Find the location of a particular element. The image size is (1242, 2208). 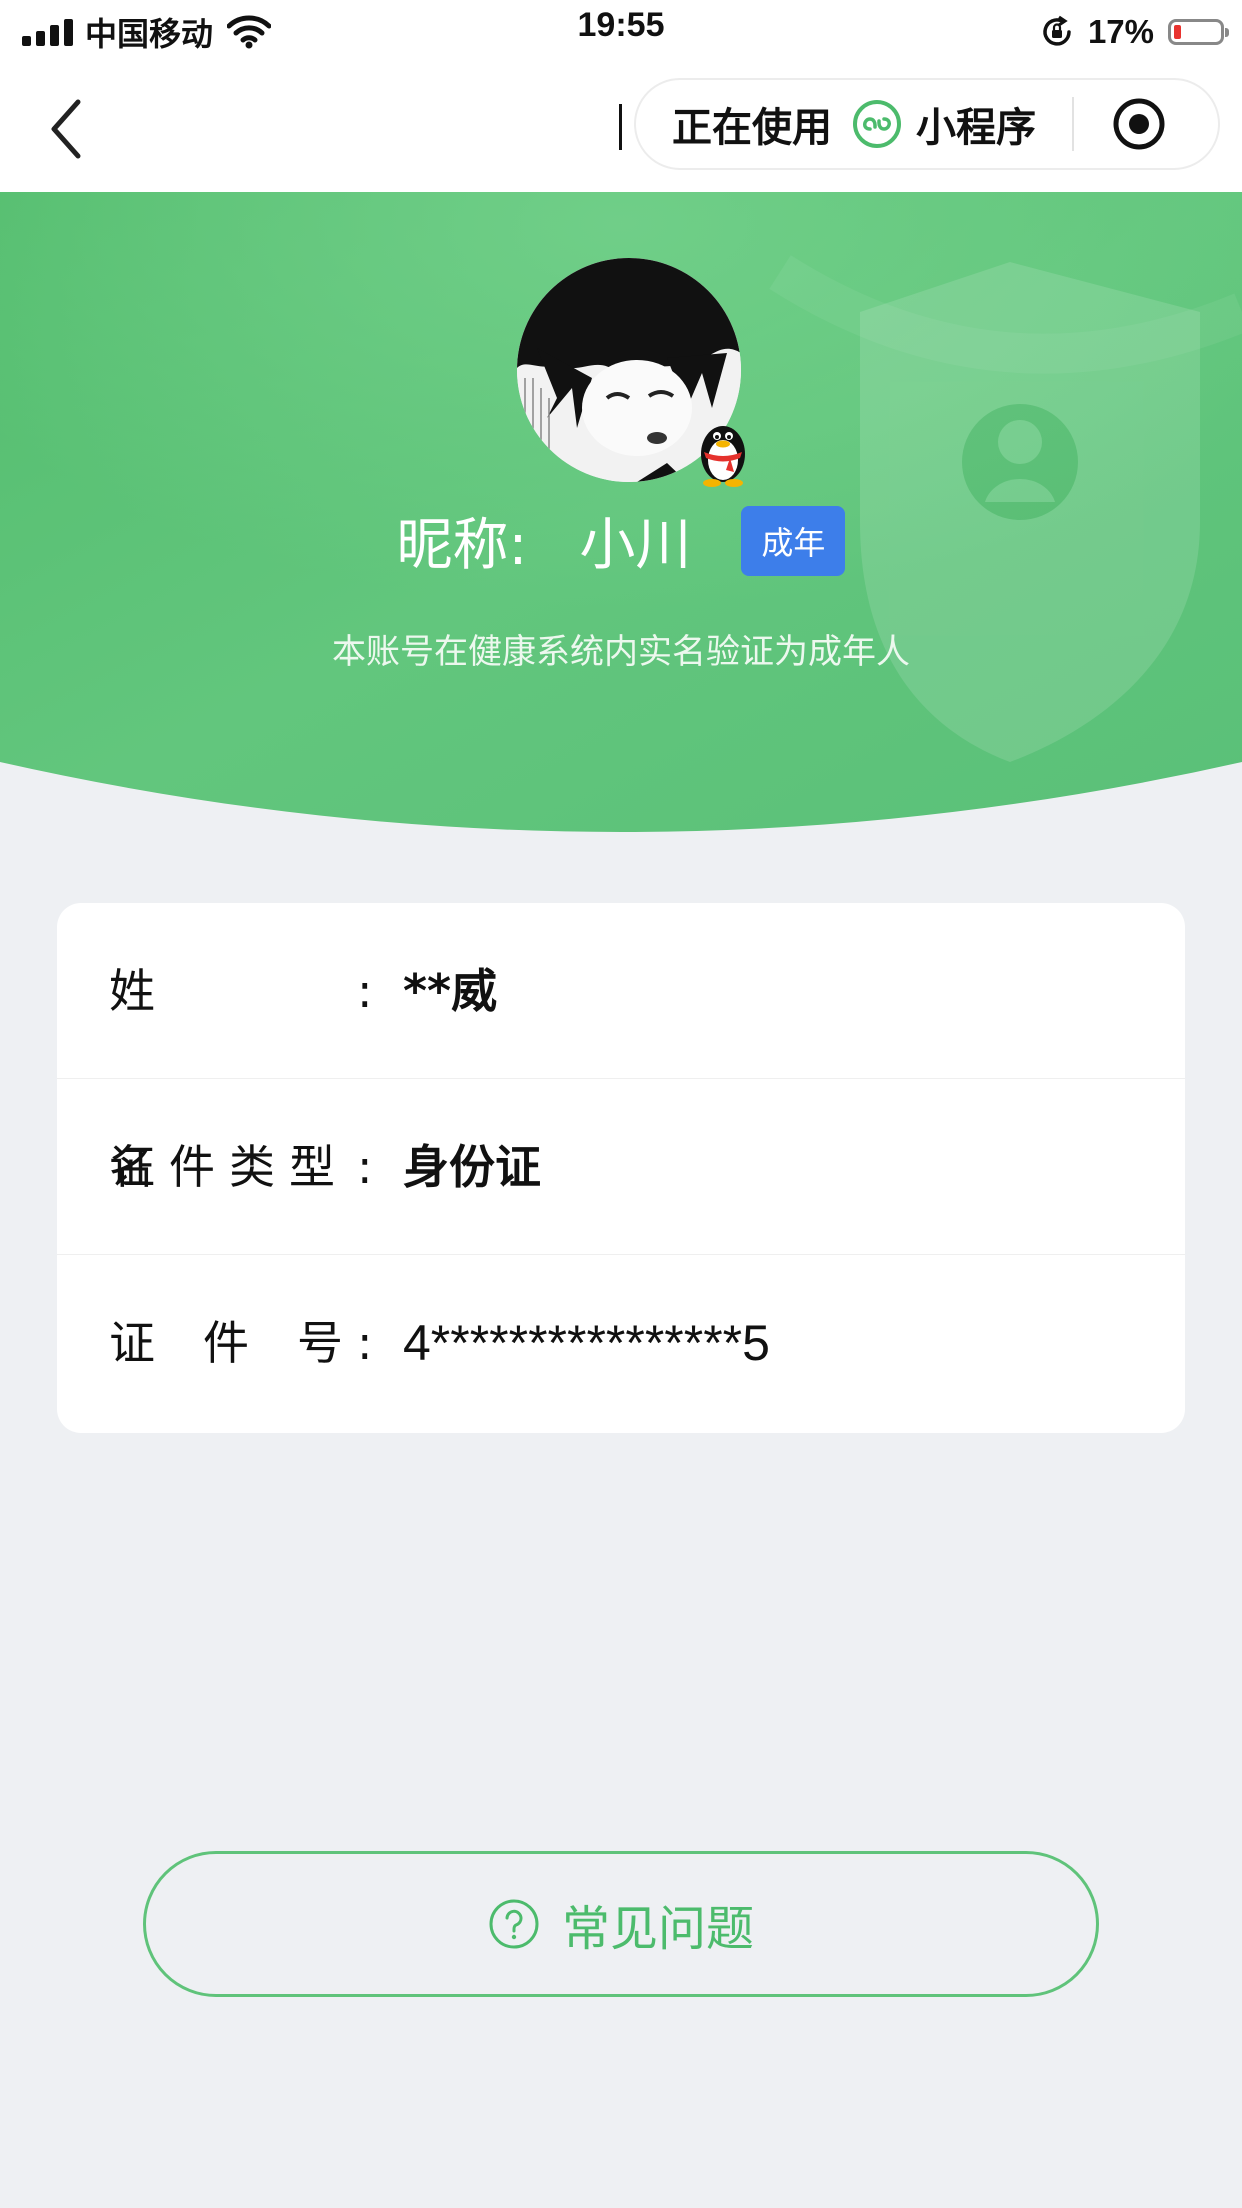

target-icon is located at coordinates (1139, 124).